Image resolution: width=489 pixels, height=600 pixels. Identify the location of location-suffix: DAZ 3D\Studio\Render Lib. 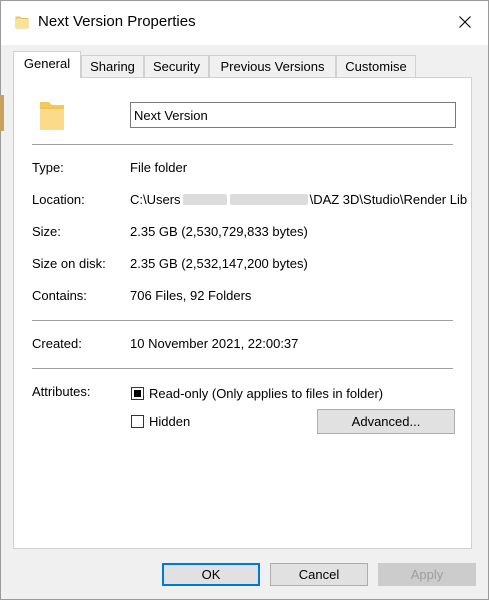
(390, 199).